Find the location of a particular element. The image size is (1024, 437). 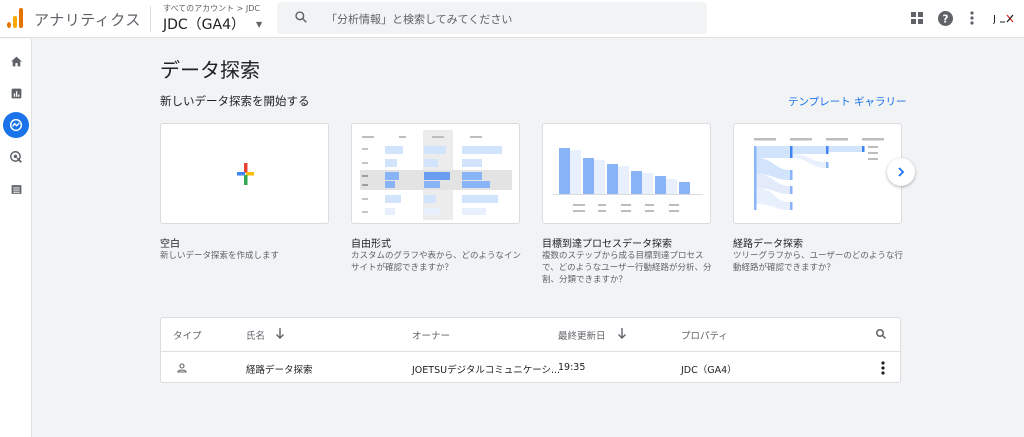

advertising-icon is located at coordinates (16, 157).